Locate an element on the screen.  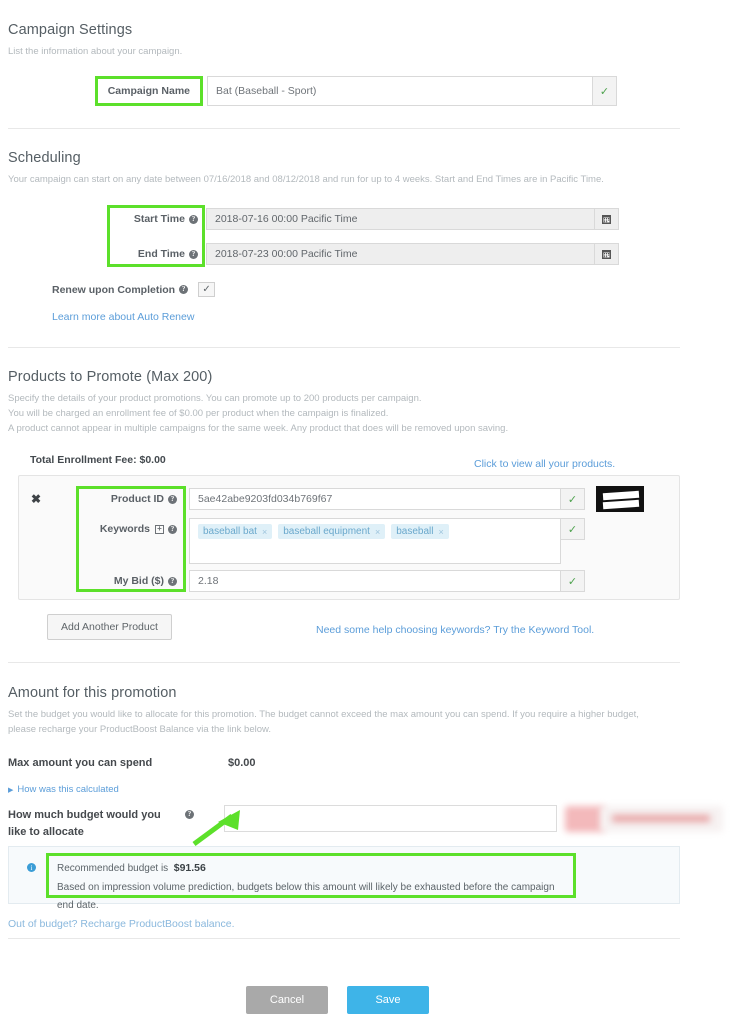
campaign-name-row: Campaign Name Bat (Baseball - Sport) ✓ is located at coordinates (356, 91).